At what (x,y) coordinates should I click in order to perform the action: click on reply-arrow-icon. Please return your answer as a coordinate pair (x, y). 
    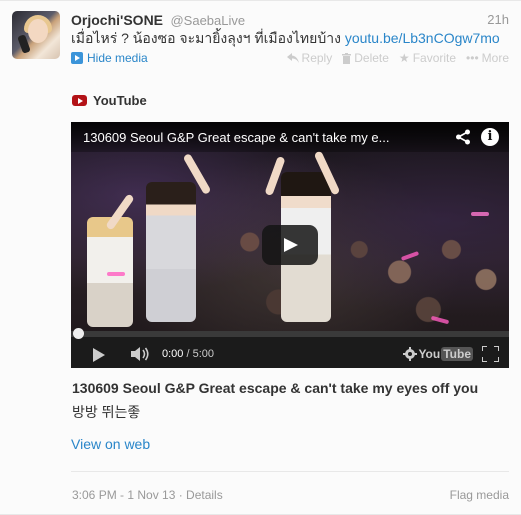
    Looking at the image, I should click on (292, 58).